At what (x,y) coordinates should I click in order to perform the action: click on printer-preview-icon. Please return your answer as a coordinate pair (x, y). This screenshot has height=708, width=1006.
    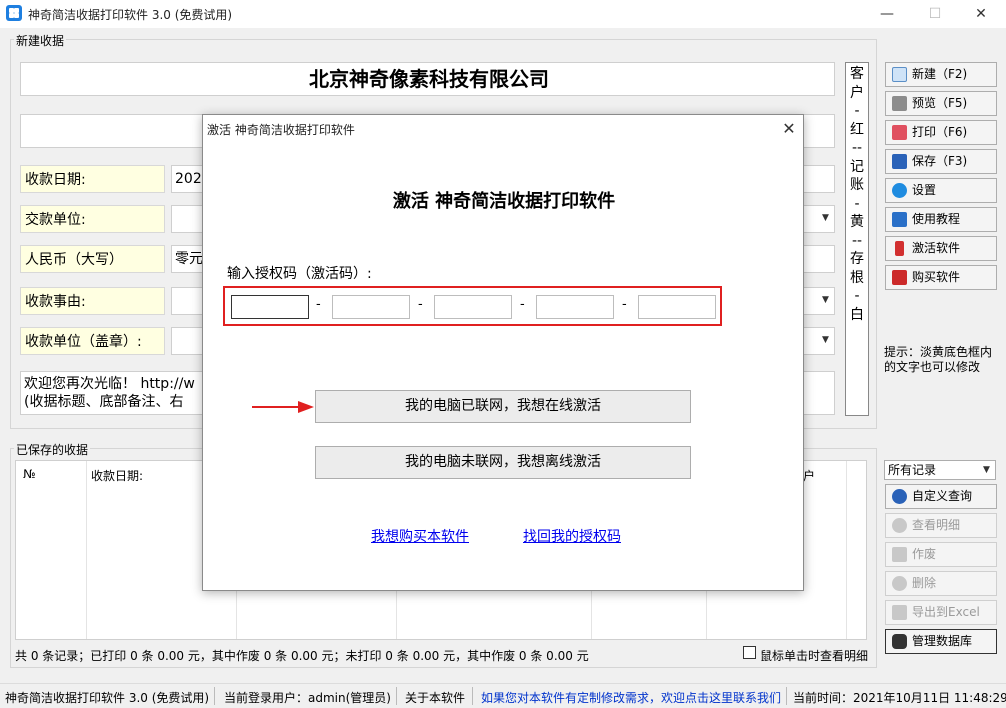
    Looking at the image, I should click on (899, 103).